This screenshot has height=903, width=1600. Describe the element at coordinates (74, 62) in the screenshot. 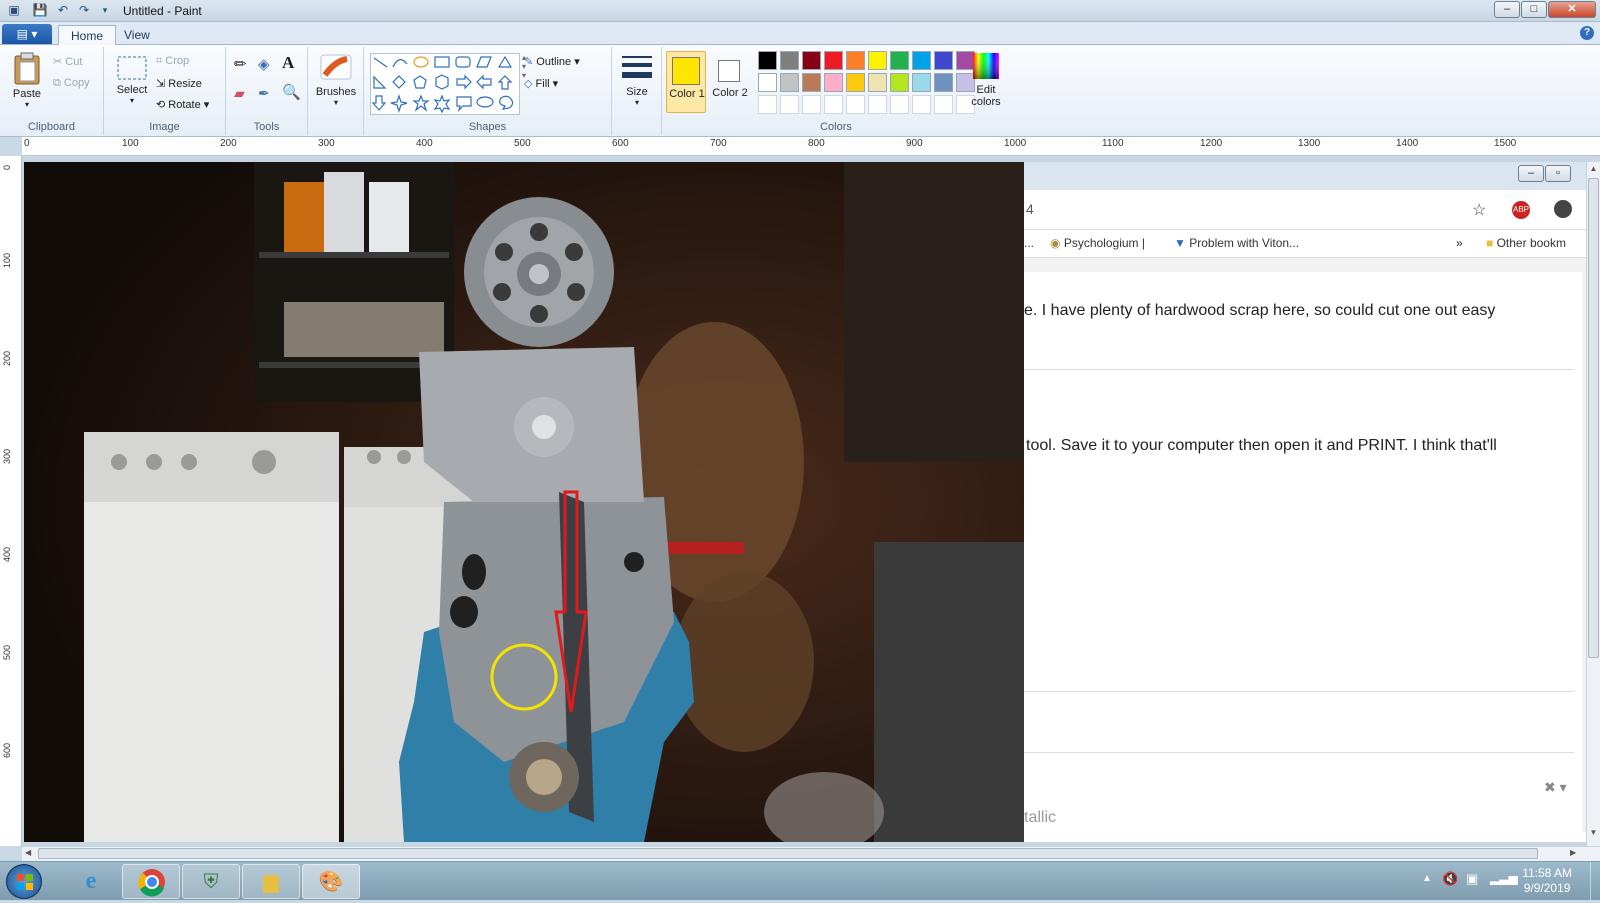

I see `cut-label: Cut` at that location.